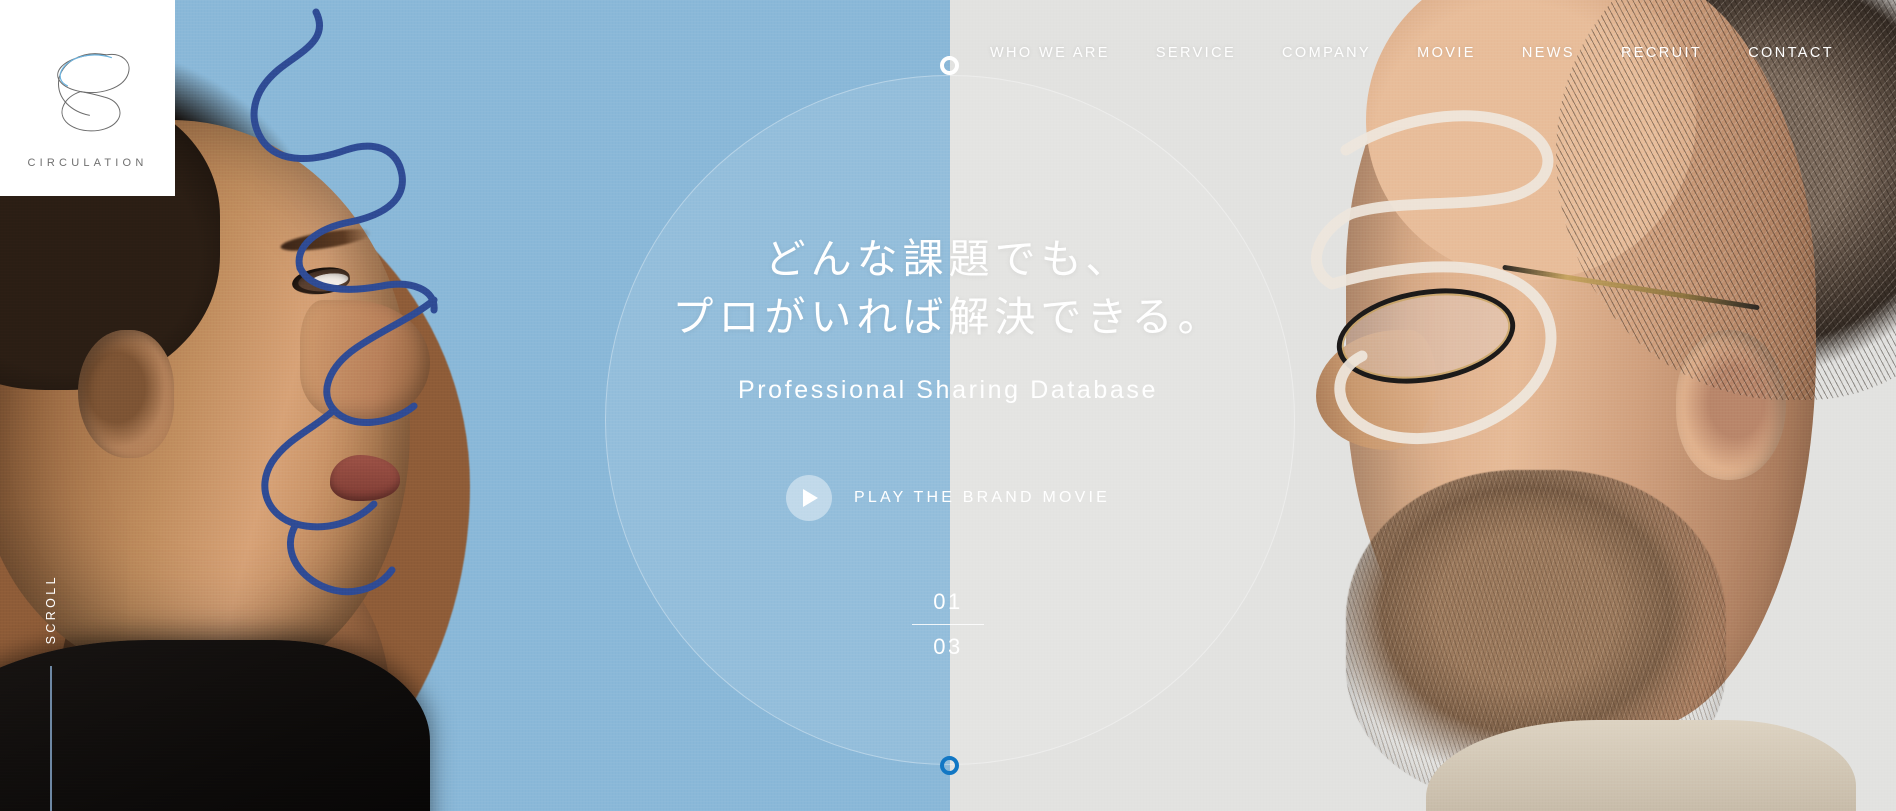 This screenshot has width=1896, height=811. I want to click on circulation-c-mark-icon, so click(93, 92).